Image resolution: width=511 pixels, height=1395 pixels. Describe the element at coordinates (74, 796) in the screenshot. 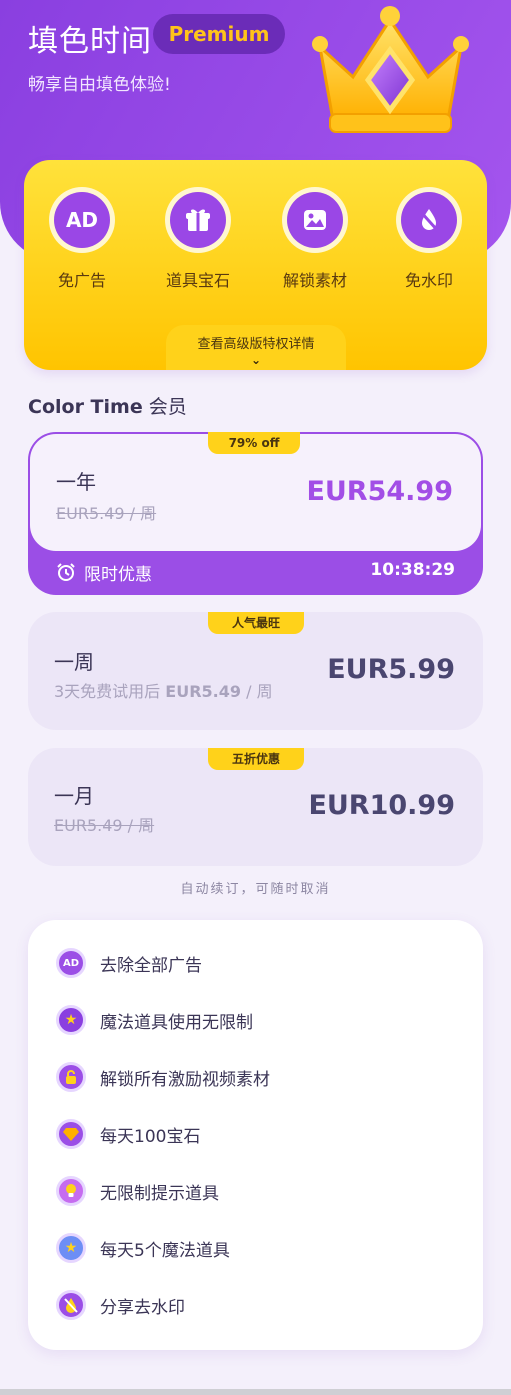

I see `plan-name: 一月` at that location.